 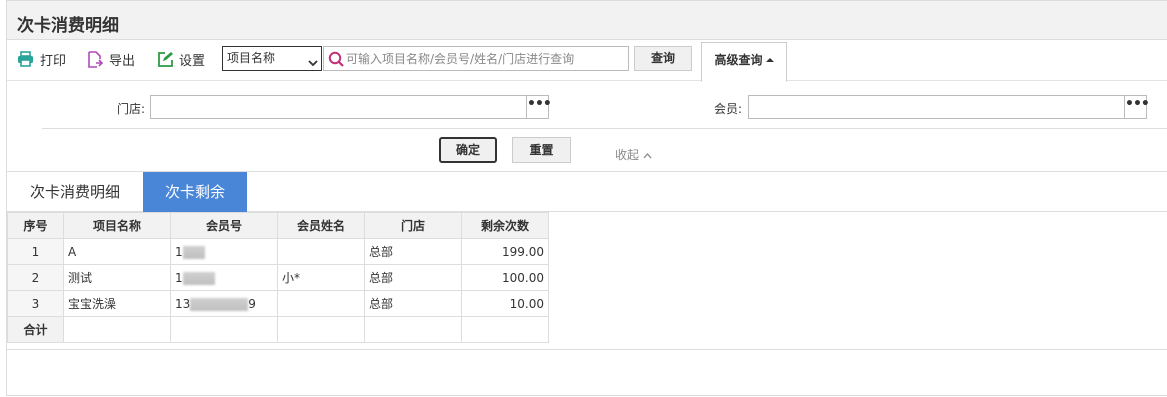 I want to click on tab-card-consumption-detail: 次卡消费明细, so click(x=75, y=192).